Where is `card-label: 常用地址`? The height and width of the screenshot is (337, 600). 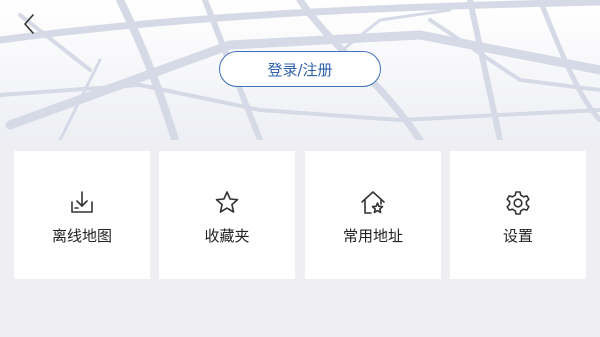
card-label: 常用地址 is located at coordinates (372, 236).